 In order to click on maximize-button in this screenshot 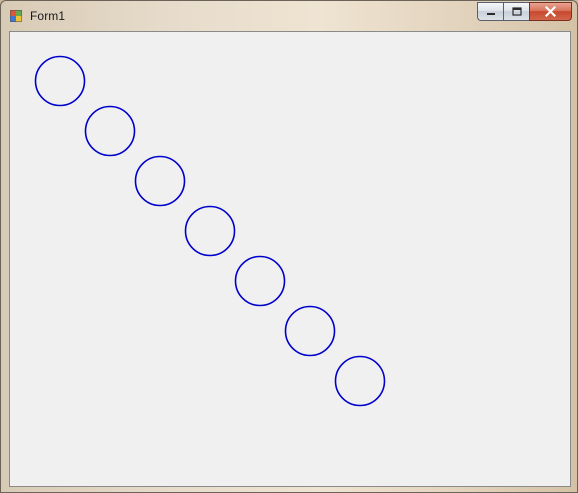, I will do `click(516, 11)`.